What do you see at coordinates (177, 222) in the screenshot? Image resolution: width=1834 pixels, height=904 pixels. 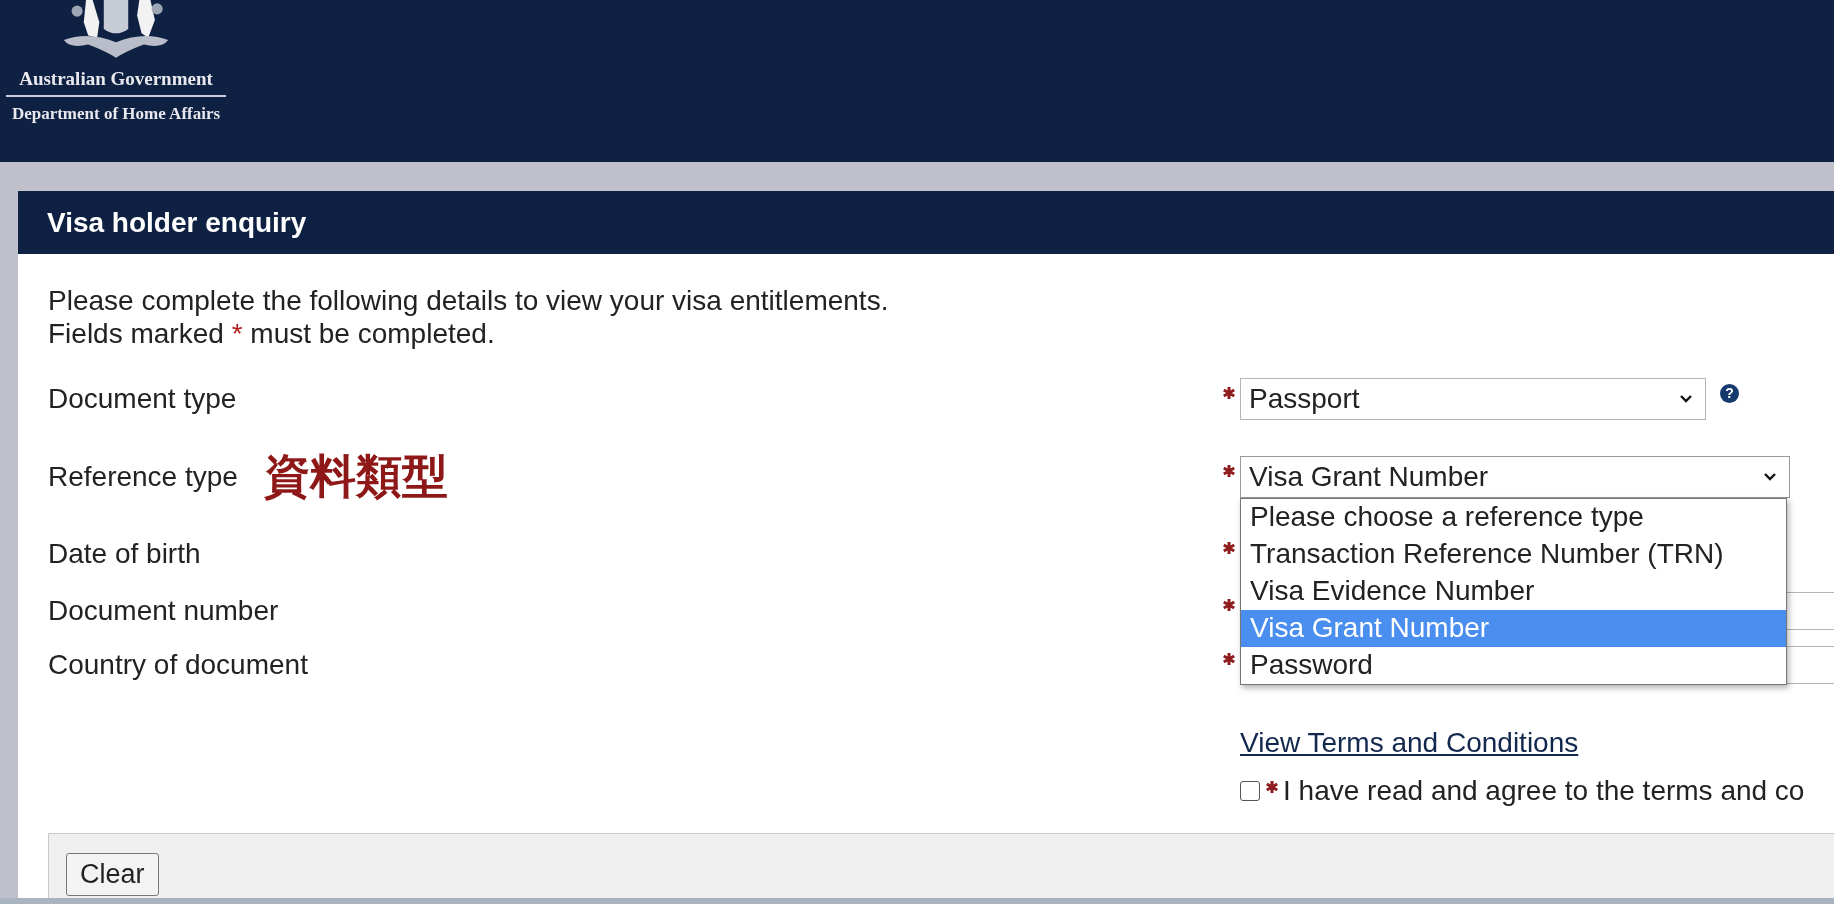 I see `panel-title: Visa holder enquiry` at bounding box center [177, 222].